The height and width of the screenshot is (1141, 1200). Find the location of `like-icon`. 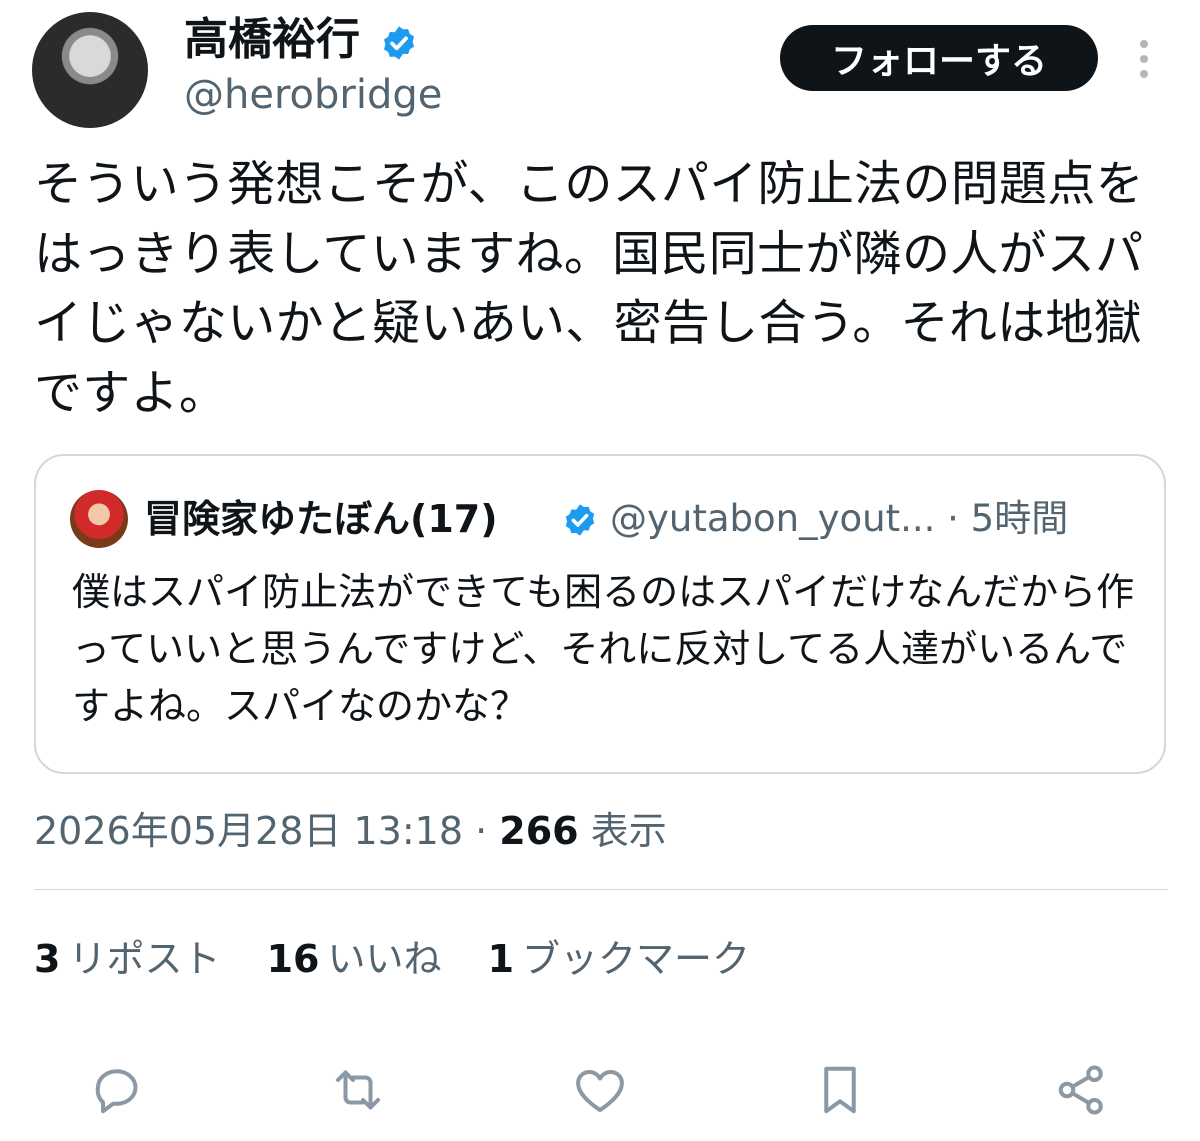

like-icon is located at coordinates (600, 1090).